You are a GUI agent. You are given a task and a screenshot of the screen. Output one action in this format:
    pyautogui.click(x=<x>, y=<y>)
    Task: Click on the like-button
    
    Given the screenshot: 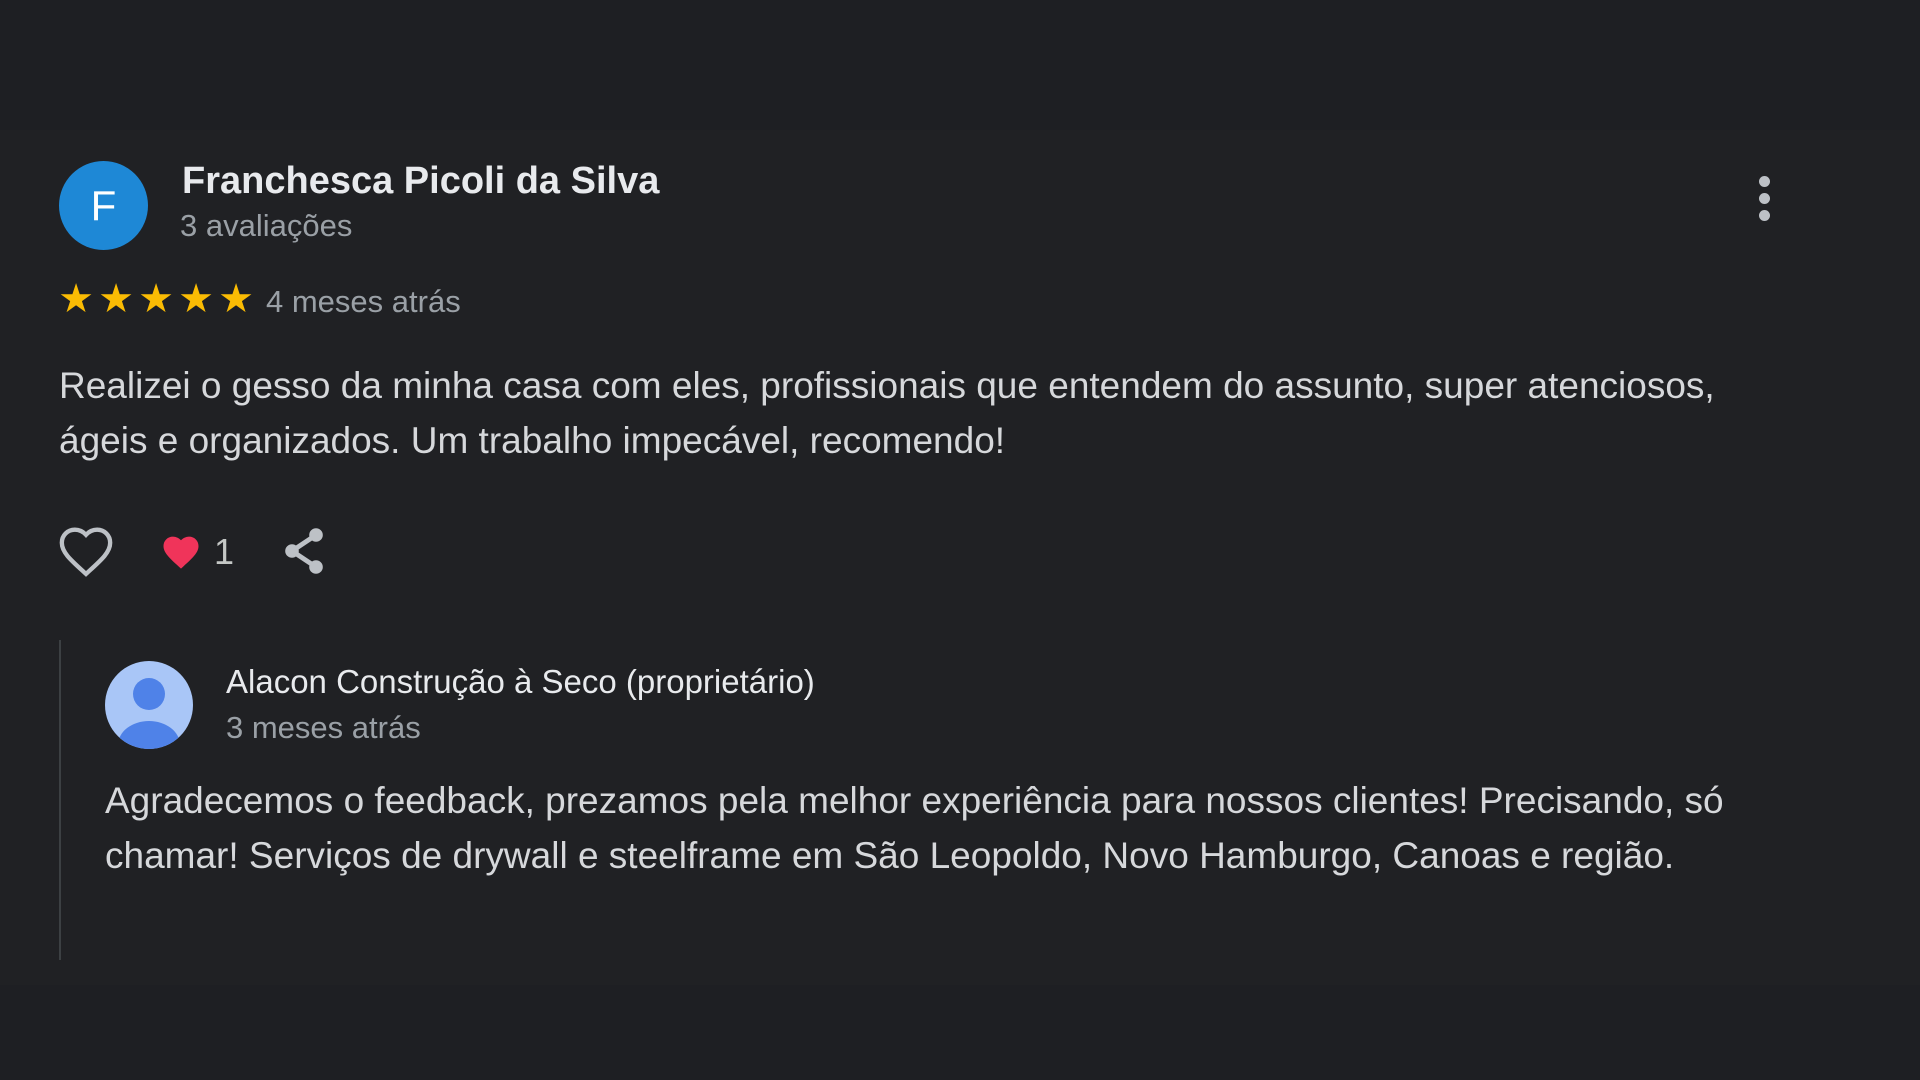 What is the action you would take?
    pyautogui.click(x=86, y=551)
    